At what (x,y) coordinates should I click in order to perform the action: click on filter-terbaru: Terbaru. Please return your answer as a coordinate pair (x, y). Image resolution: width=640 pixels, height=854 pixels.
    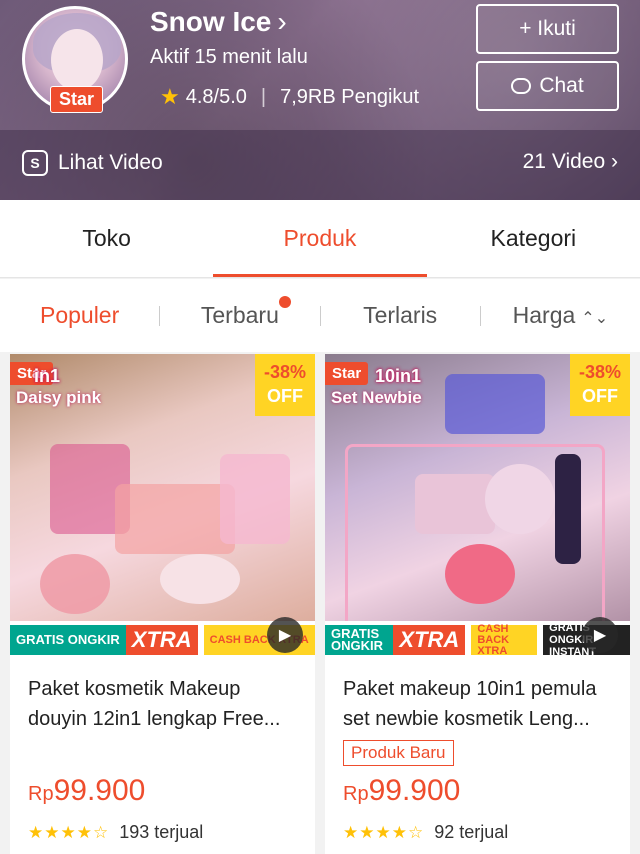
    Looking at the image, I should click on (239, 312).